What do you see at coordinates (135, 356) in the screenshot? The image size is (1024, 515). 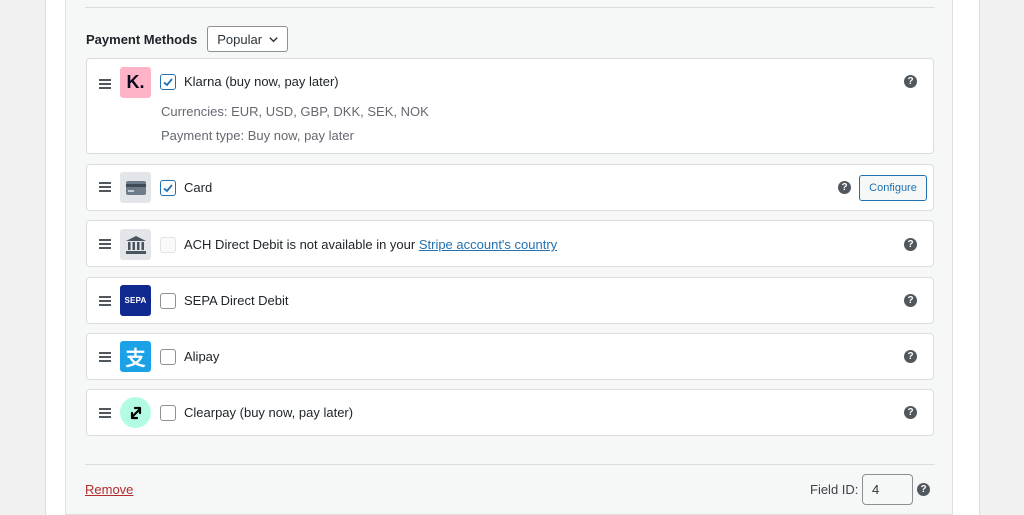 I see `alipay-logo-icon: 支` at bounding box center [135, 356].